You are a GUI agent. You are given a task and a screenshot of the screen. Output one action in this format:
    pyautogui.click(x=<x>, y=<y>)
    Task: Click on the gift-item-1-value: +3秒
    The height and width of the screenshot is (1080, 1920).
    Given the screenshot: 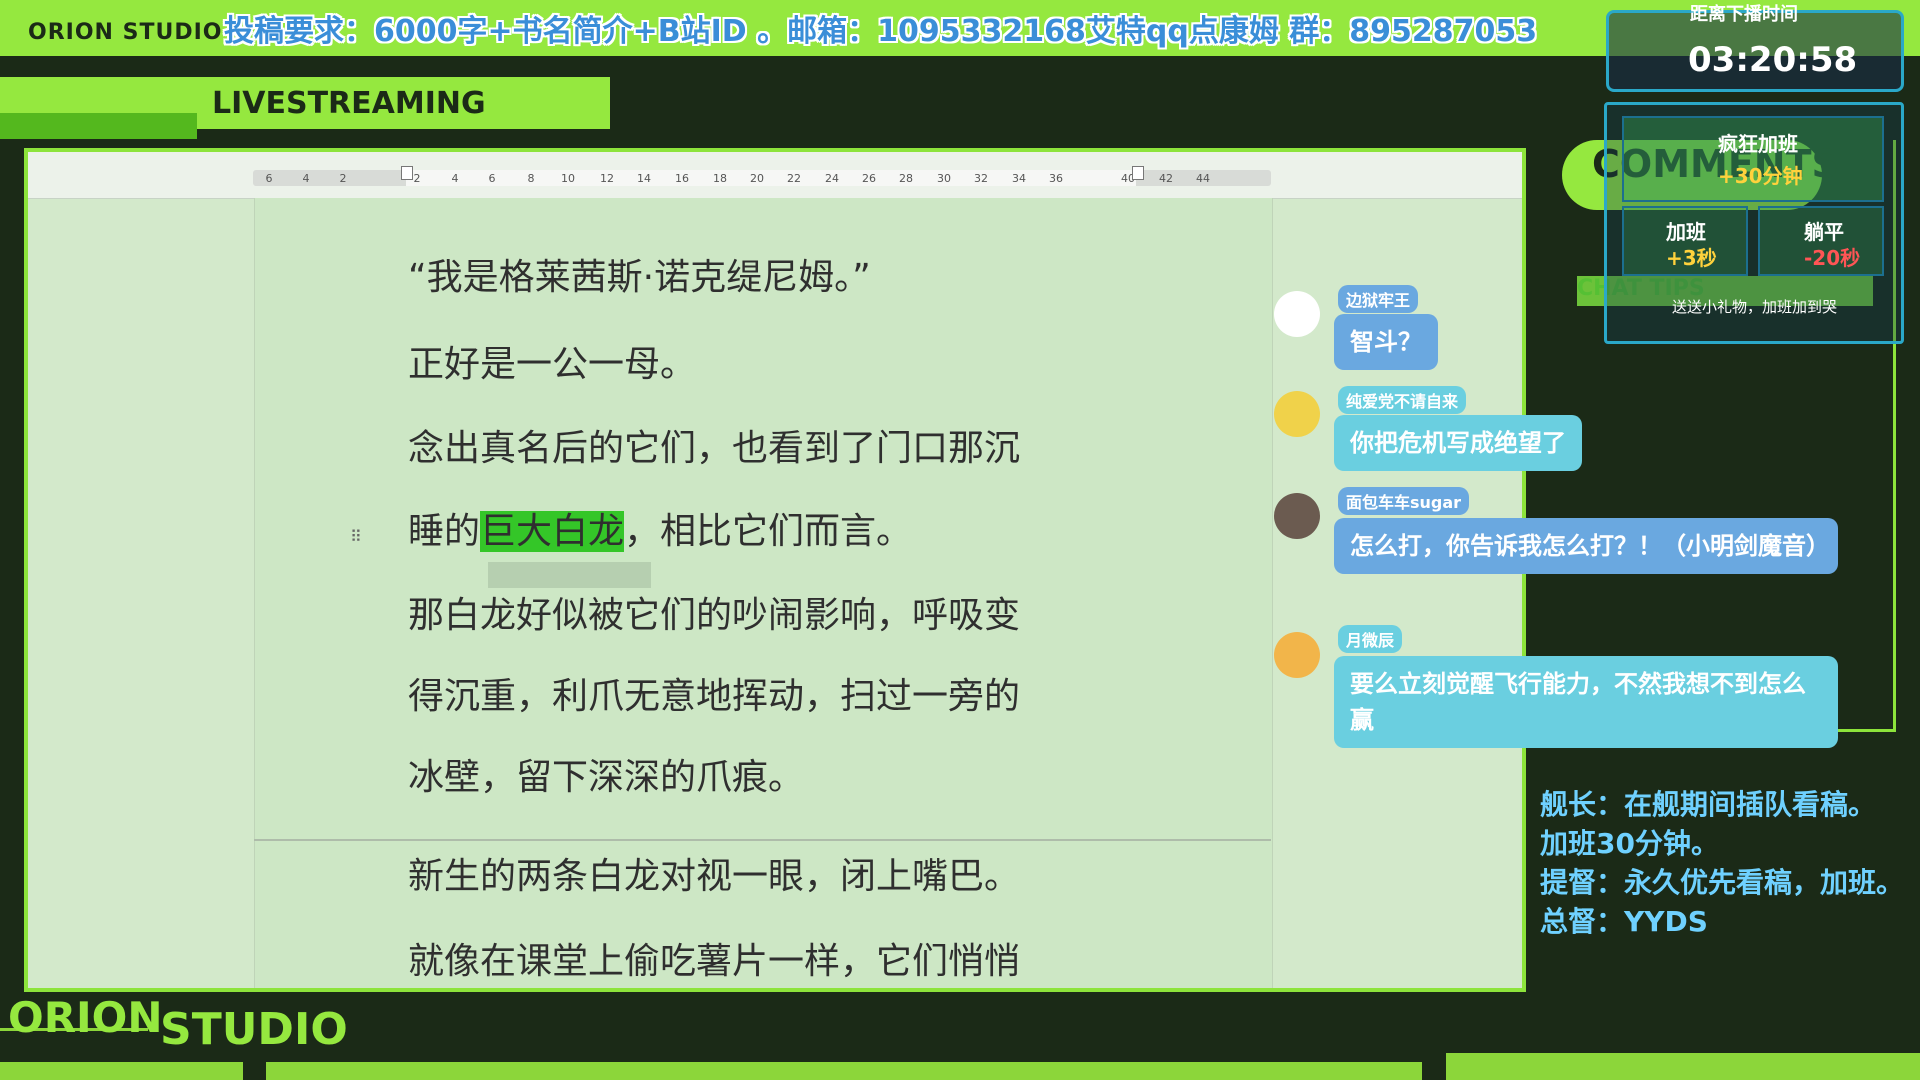 What is the action you would take?
    pyautogui.click(x=1691, y=258)
    